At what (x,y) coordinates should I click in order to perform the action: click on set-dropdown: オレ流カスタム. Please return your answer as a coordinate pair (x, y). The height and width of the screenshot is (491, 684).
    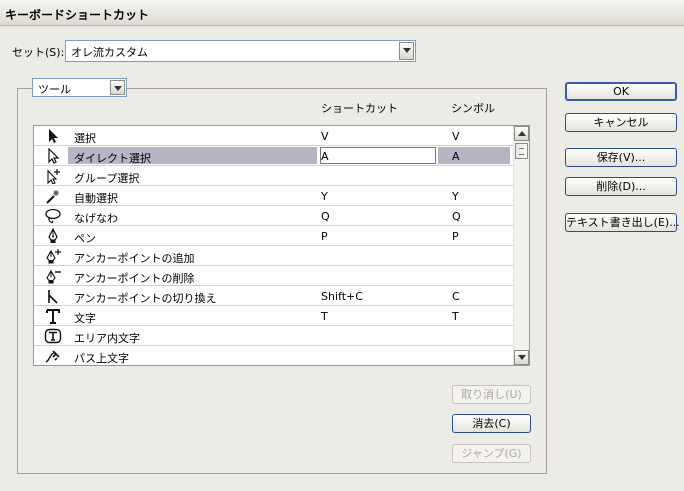
    Looking at the image, I should click on (240, 51).